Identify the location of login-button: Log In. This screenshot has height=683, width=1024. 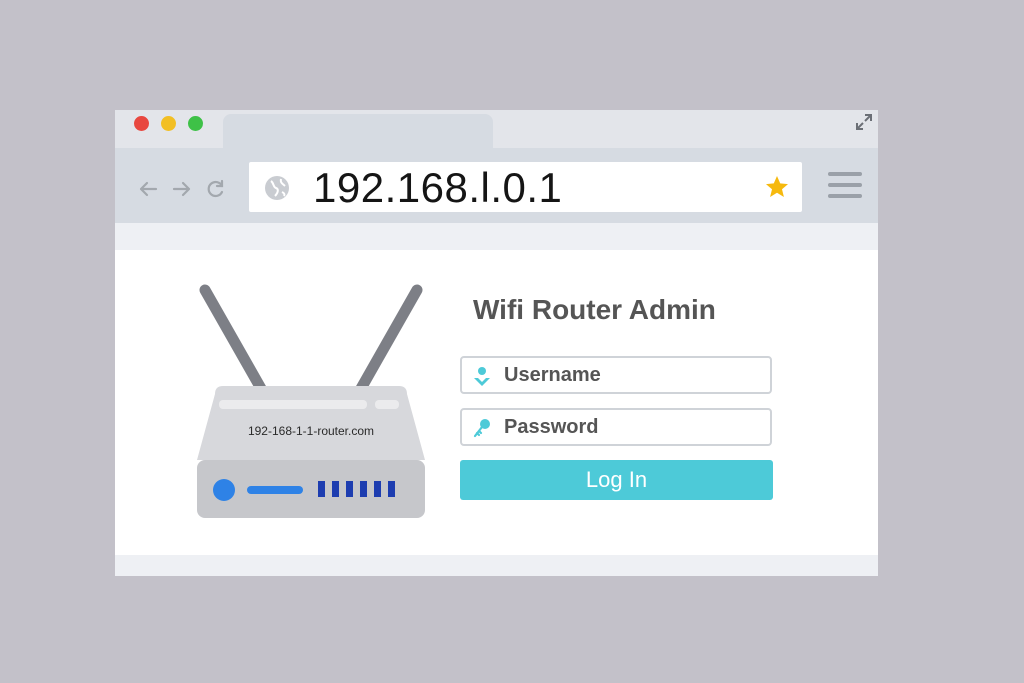
(616, 480).